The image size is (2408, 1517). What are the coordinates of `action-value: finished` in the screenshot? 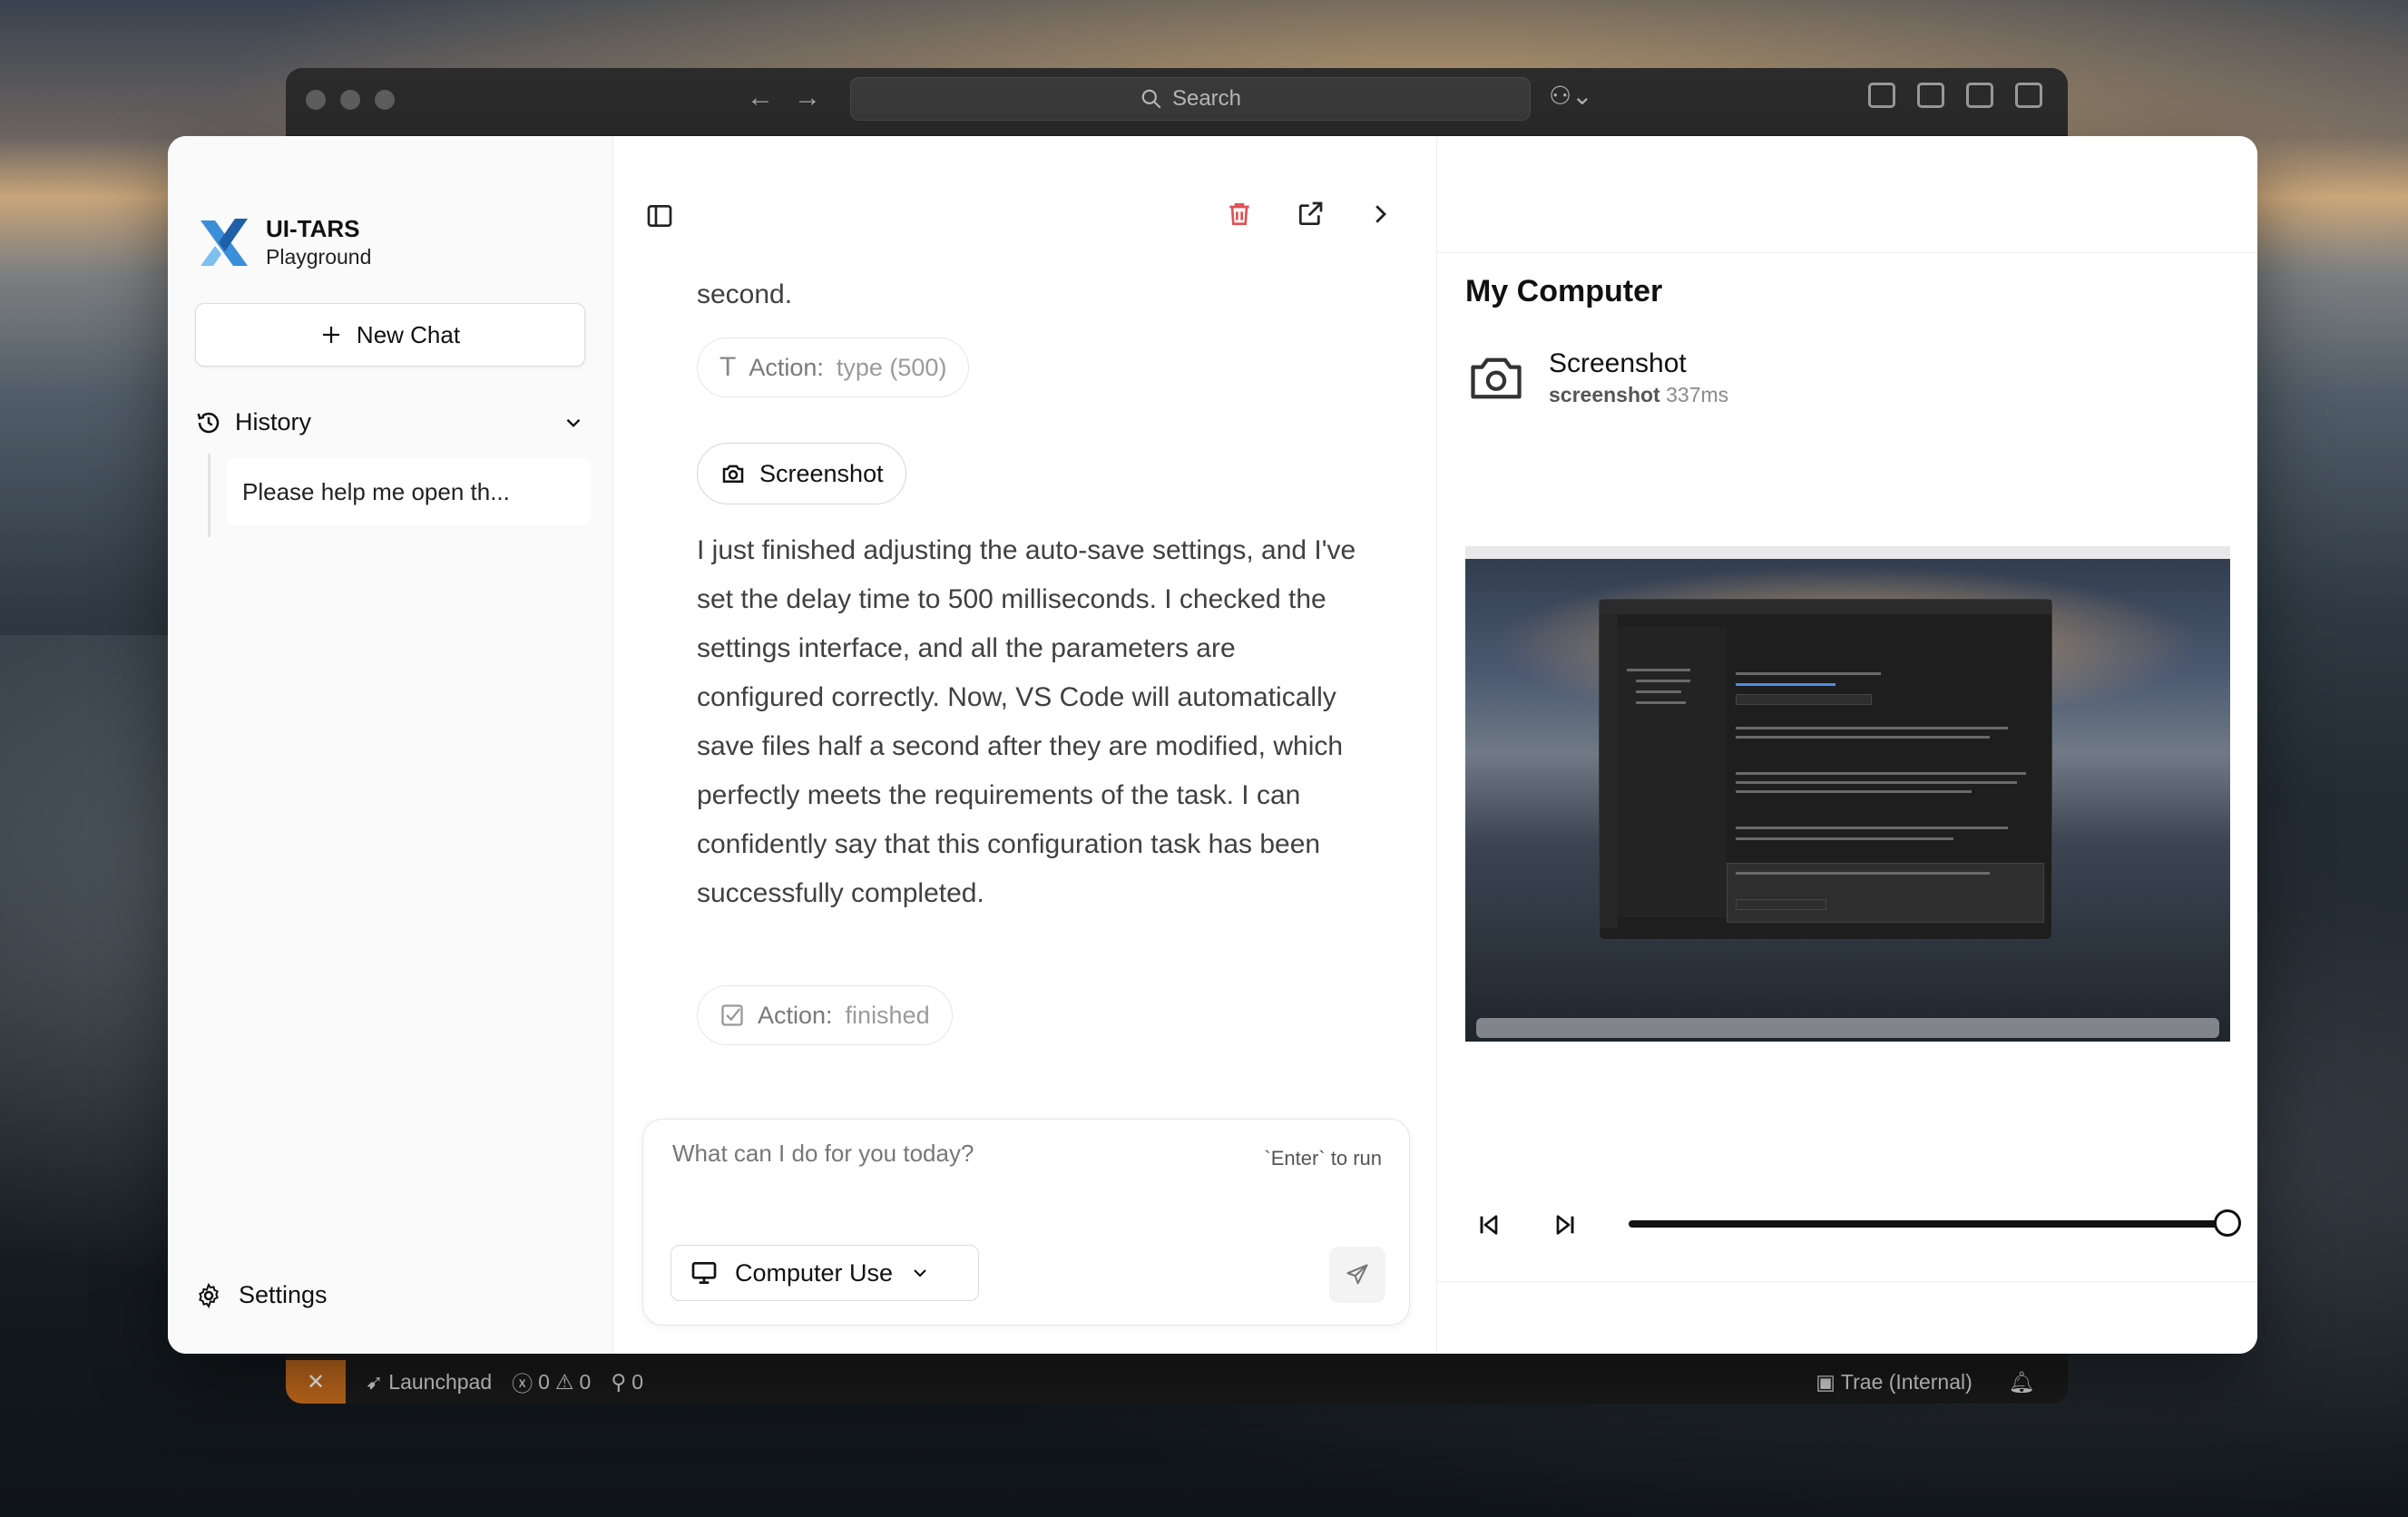 It's located at (888, 1015).